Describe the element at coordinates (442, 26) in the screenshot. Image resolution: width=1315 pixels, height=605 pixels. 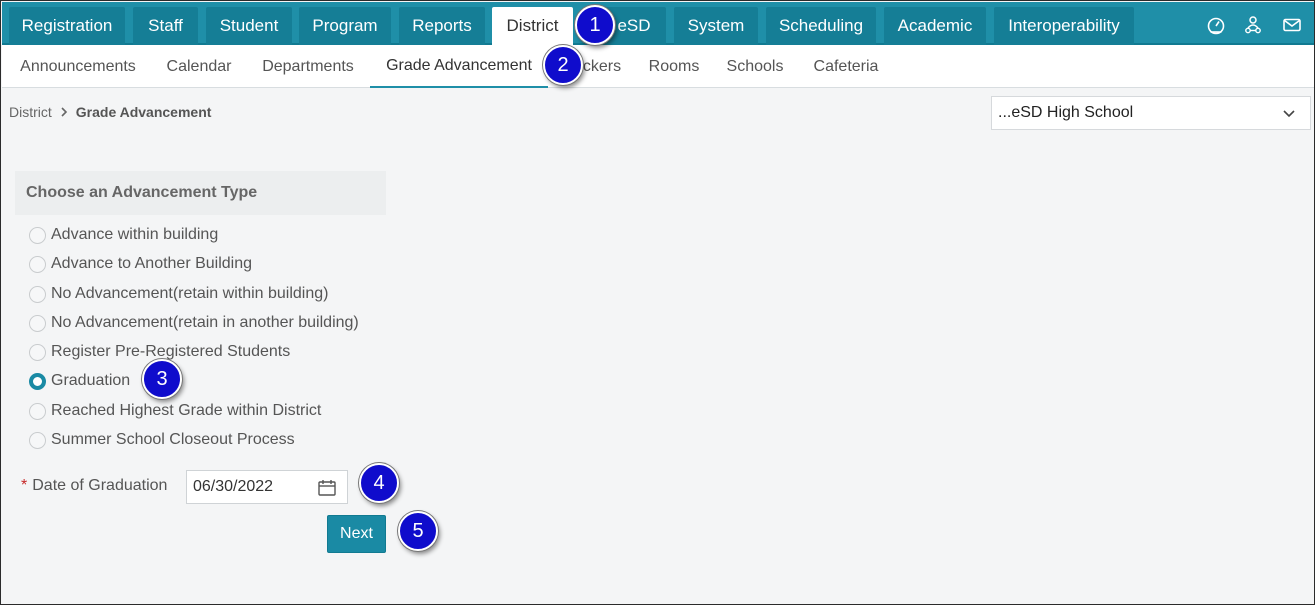
I see `tab-reports: Reports` at that location.